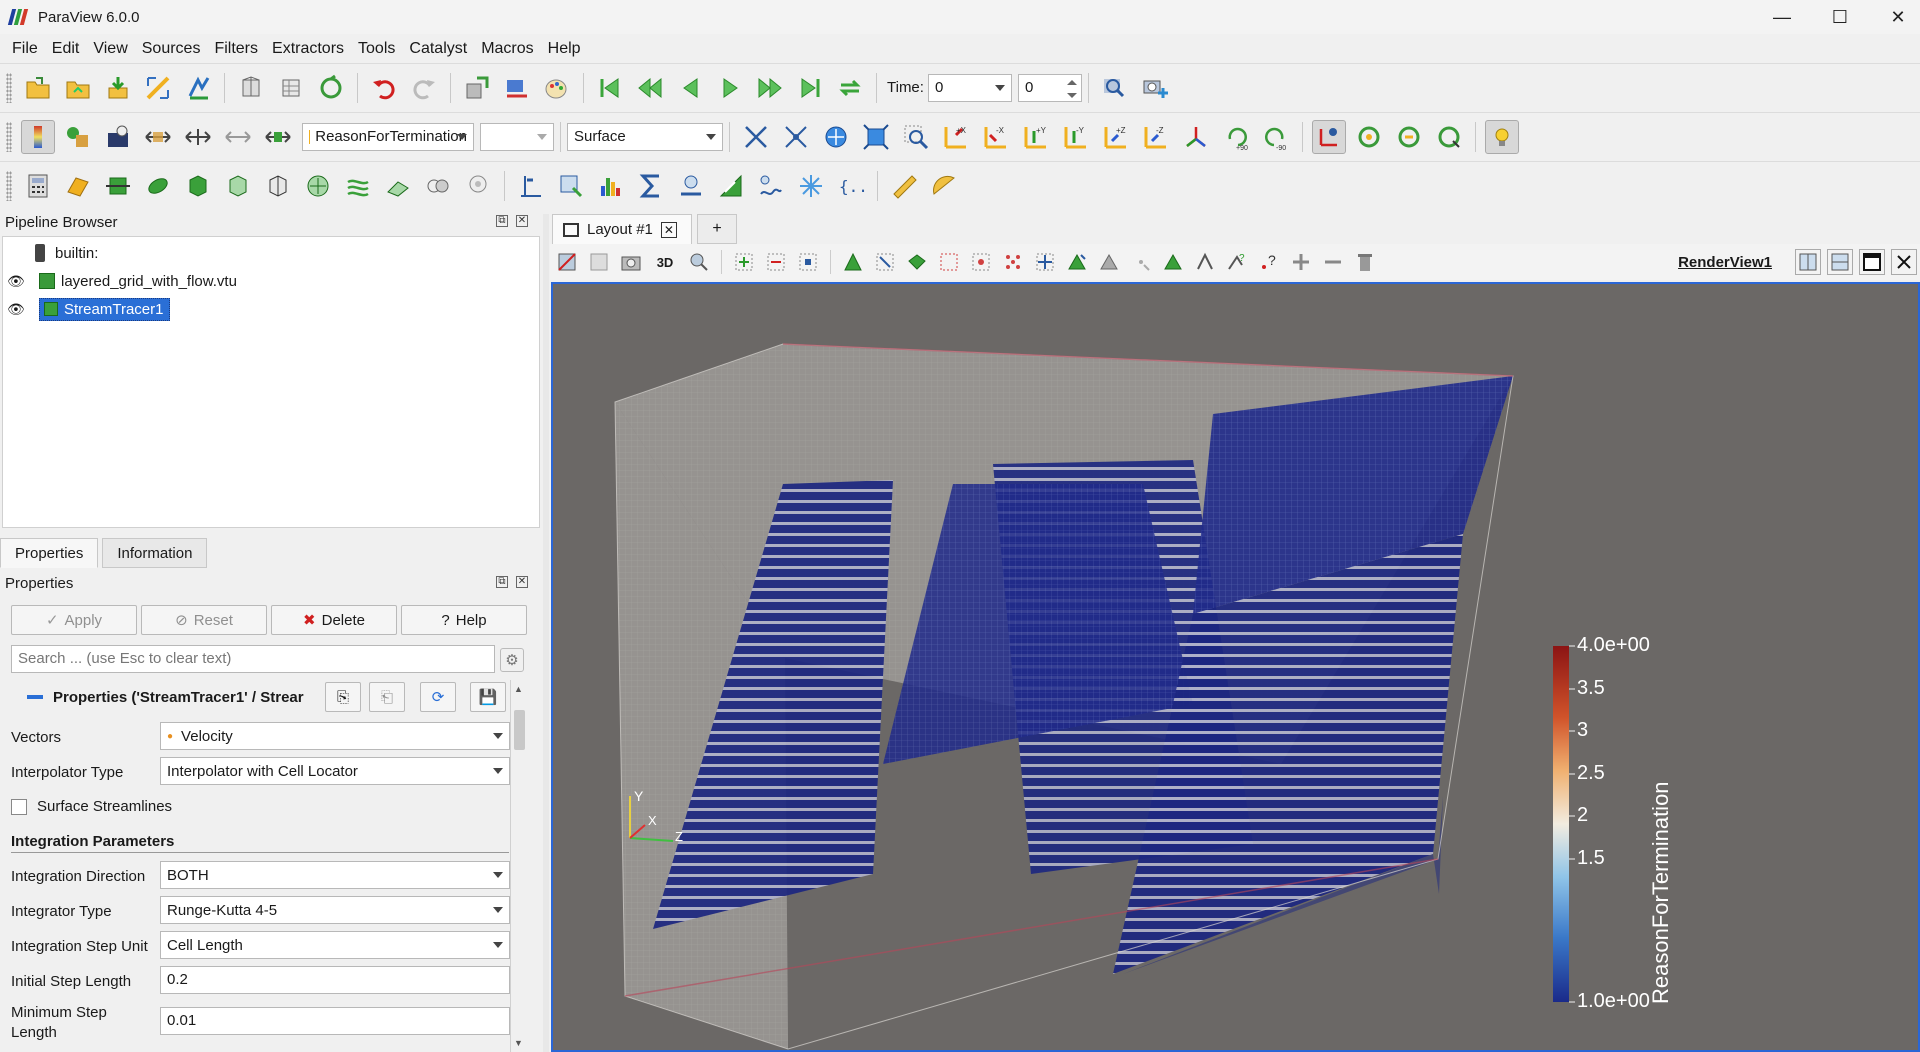  I want to click on camera-undo-icon, so click(477, 88).